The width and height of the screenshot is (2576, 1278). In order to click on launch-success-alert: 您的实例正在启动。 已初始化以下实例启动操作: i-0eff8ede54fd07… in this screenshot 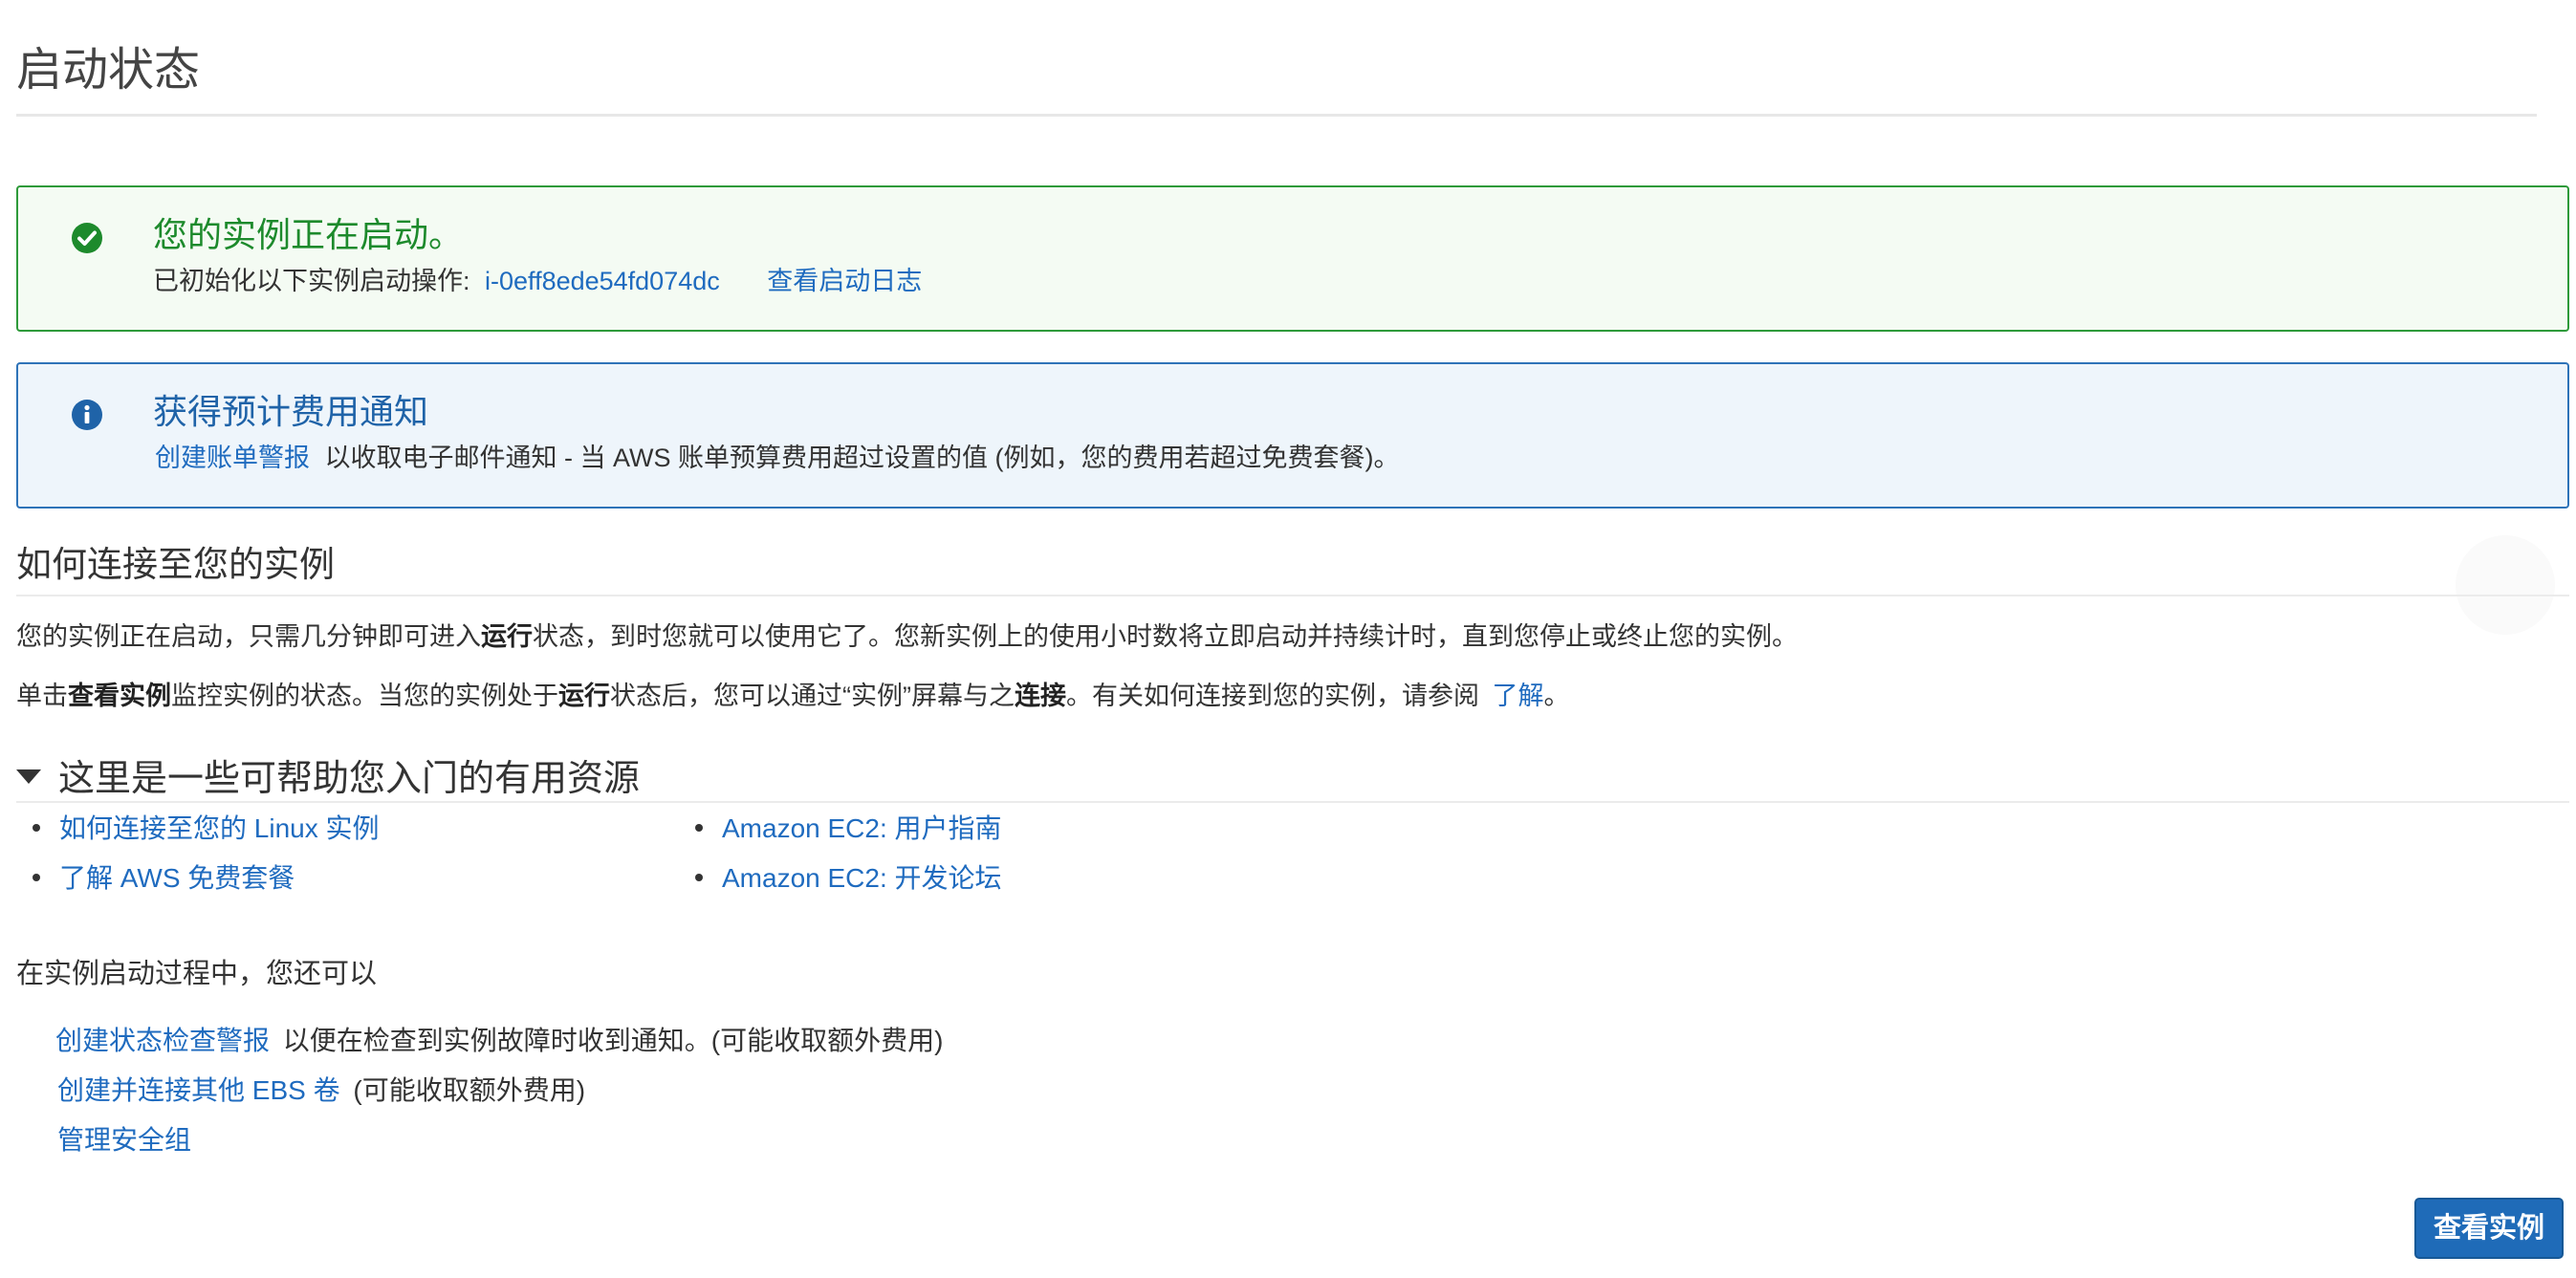, I will do `click(1292, 258)`.